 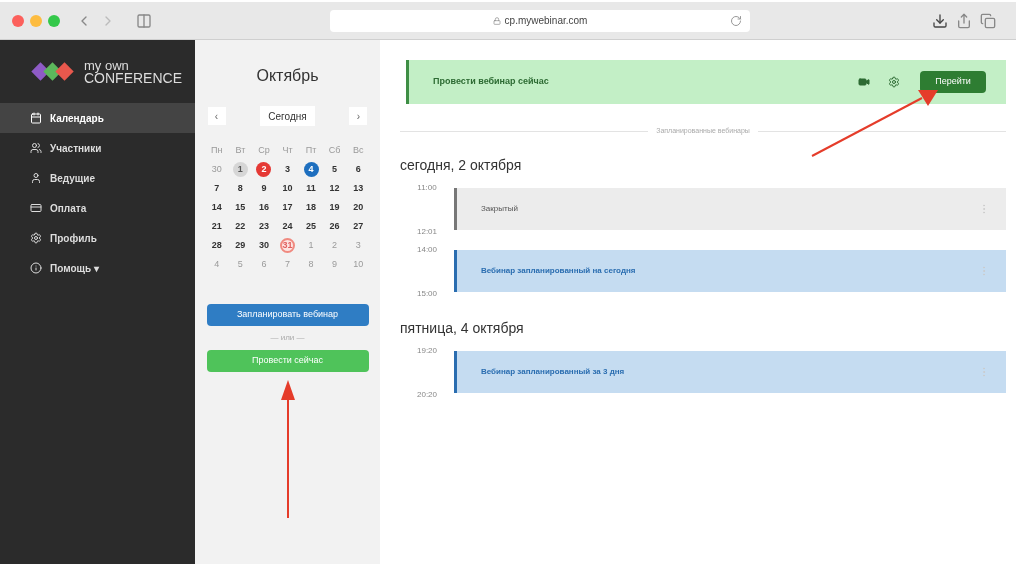 What do you see at coordinates (144, 20) in the screenshot?
I see `sidebar-toggle-icon` at bounding box center [144, 20].